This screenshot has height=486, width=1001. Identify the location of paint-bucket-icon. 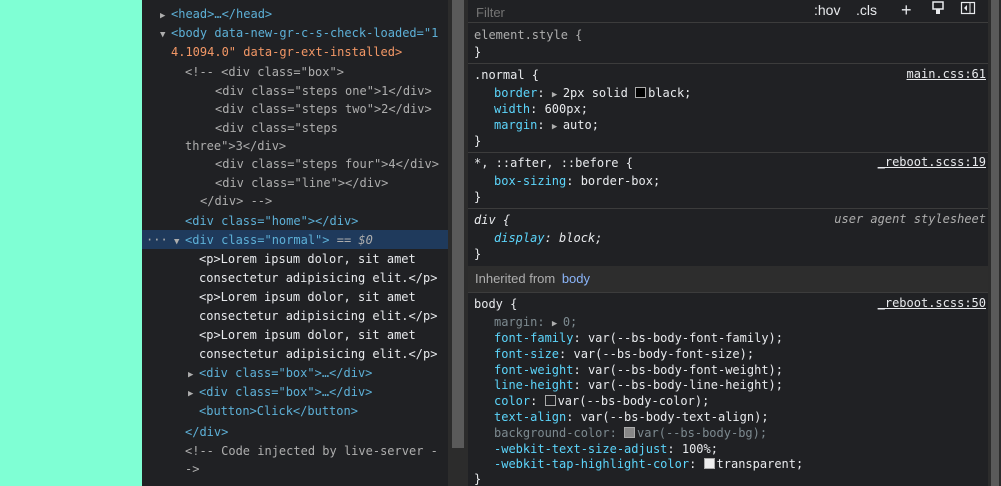
(938, 11).